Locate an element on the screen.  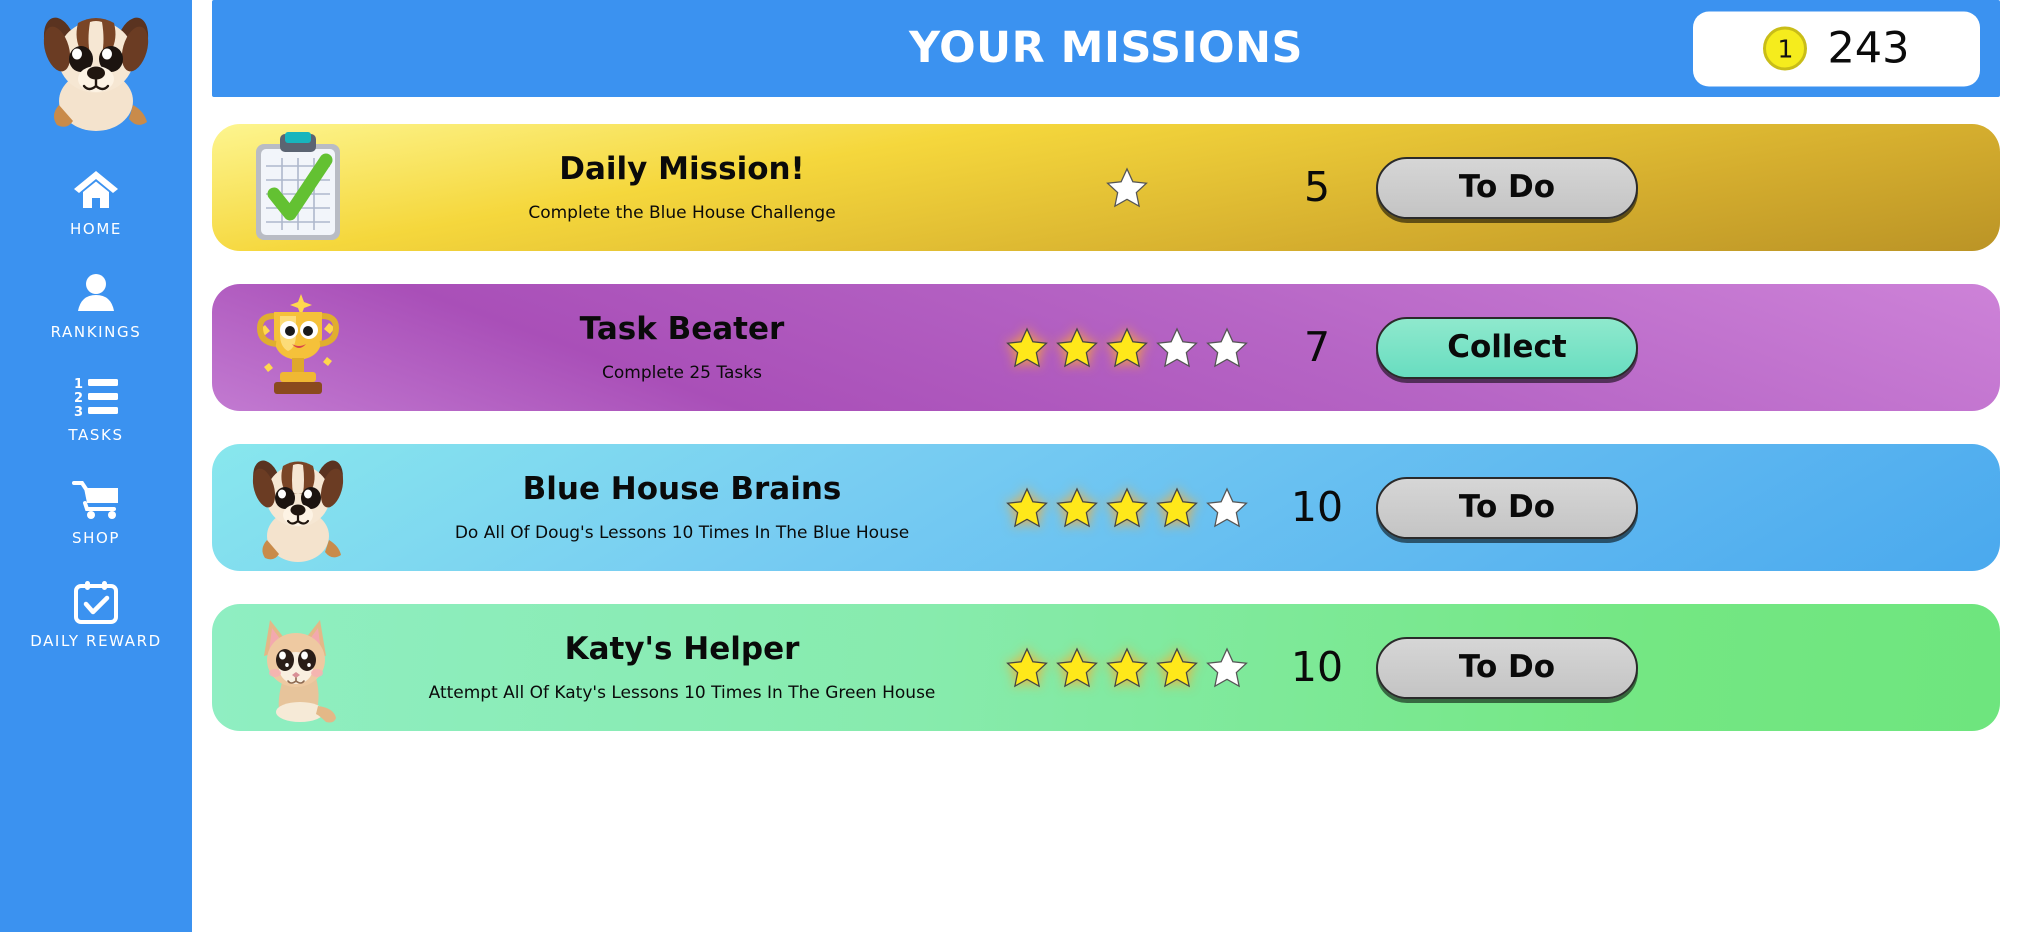
avatar is located at coordinates (96, 72).